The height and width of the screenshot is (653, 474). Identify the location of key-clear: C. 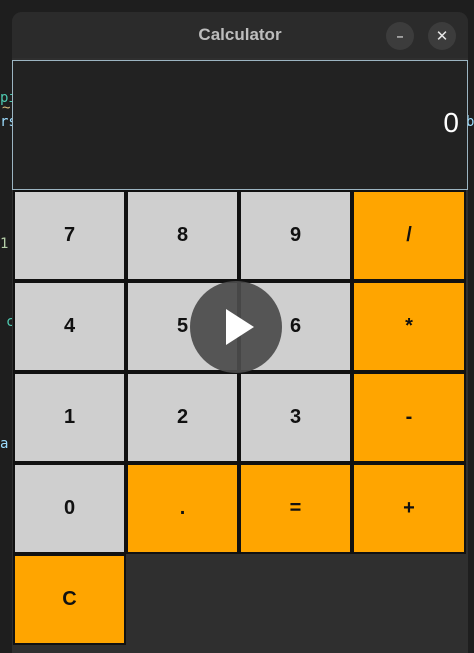
(69, 599).